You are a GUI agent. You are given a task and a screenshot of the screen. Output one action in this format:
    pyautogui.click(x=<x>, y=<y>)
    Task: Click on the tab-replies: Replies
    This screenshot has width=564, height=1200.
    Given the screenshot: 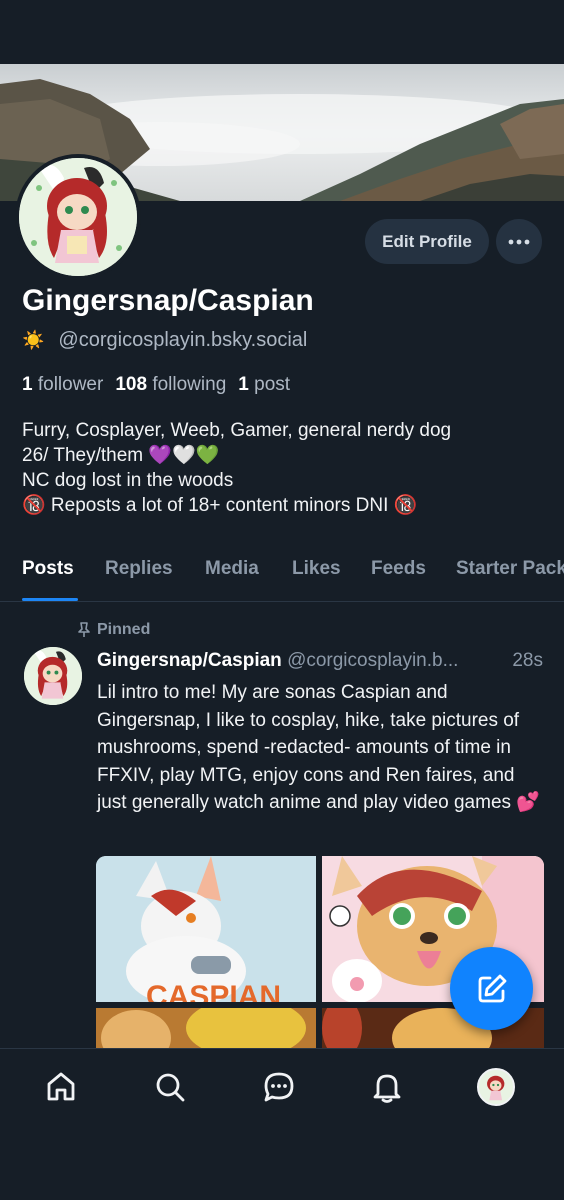 What is the action you would take?
    pyautogui.click(x=139, y=569)
    